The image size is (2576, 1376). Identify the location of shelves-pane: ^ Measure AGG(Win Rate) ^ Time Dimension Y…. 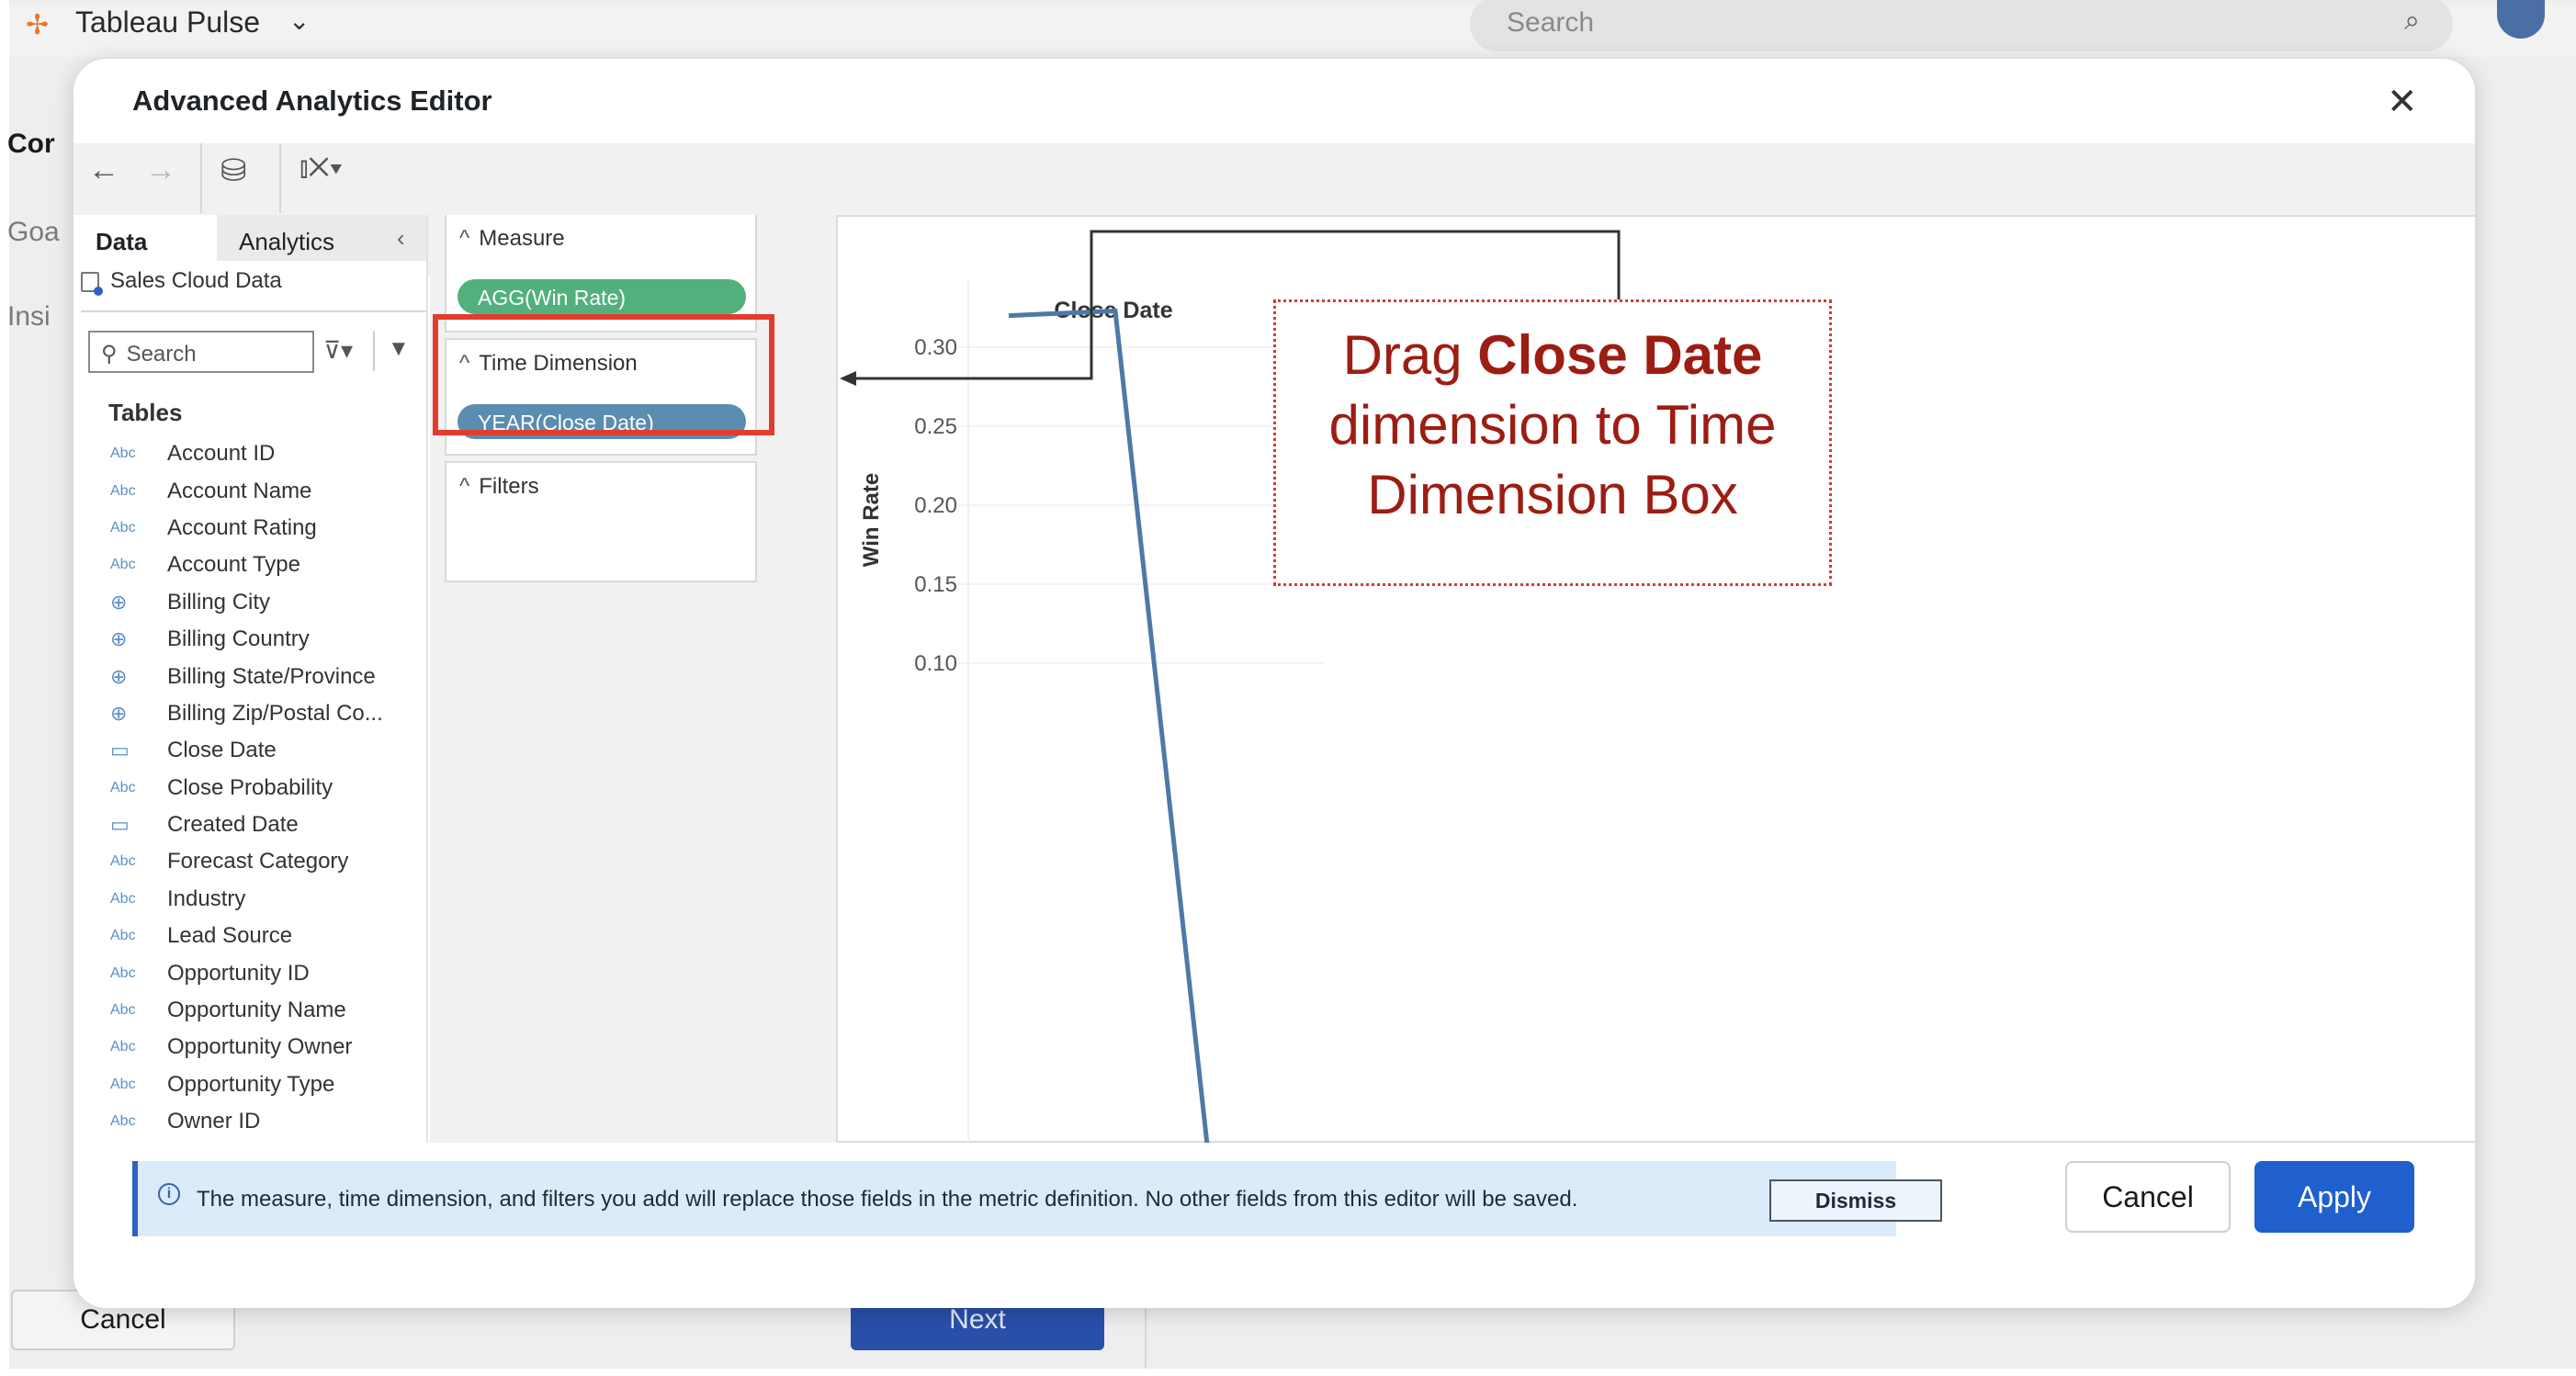
(633, 679).